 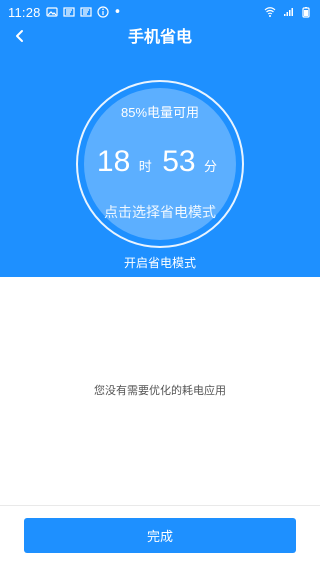 I want to click on nav-bar: 手机省电, so click(x=160, y=36).